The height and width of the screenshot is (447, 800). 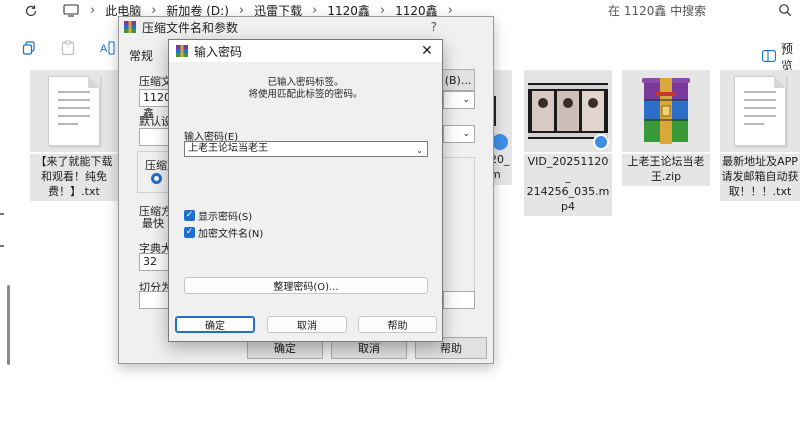 What do you see at coordinates (459, 134) in the screenshot?
I see `update-mode-dropdown: ⌄` at bounding box center [459, 134].